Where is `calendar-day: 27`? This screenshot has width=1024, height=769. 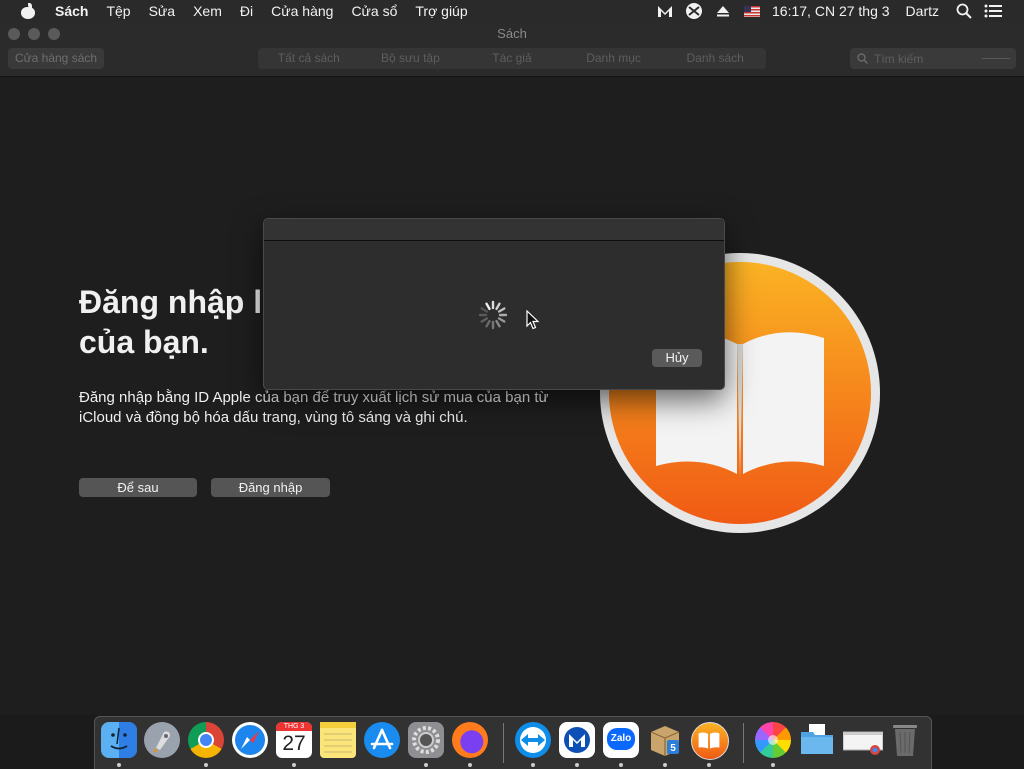 calendar-day: 27 is located at coordinates (294, 743).